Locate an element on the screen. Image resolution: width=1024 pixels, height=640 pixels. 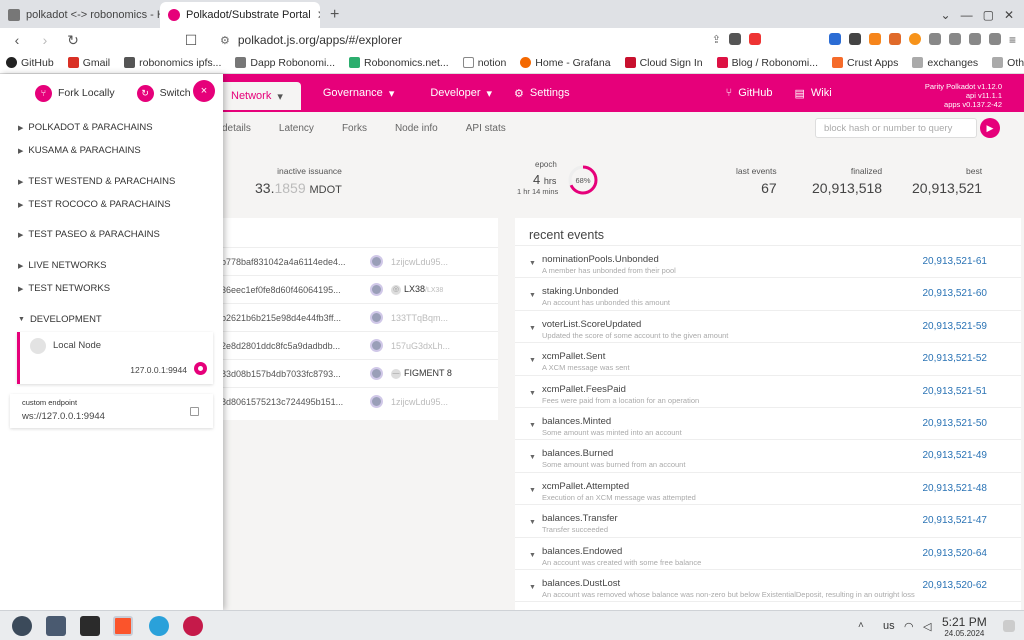
event-block-link: 20,913,520-62 is located at coordinates (954, 585).